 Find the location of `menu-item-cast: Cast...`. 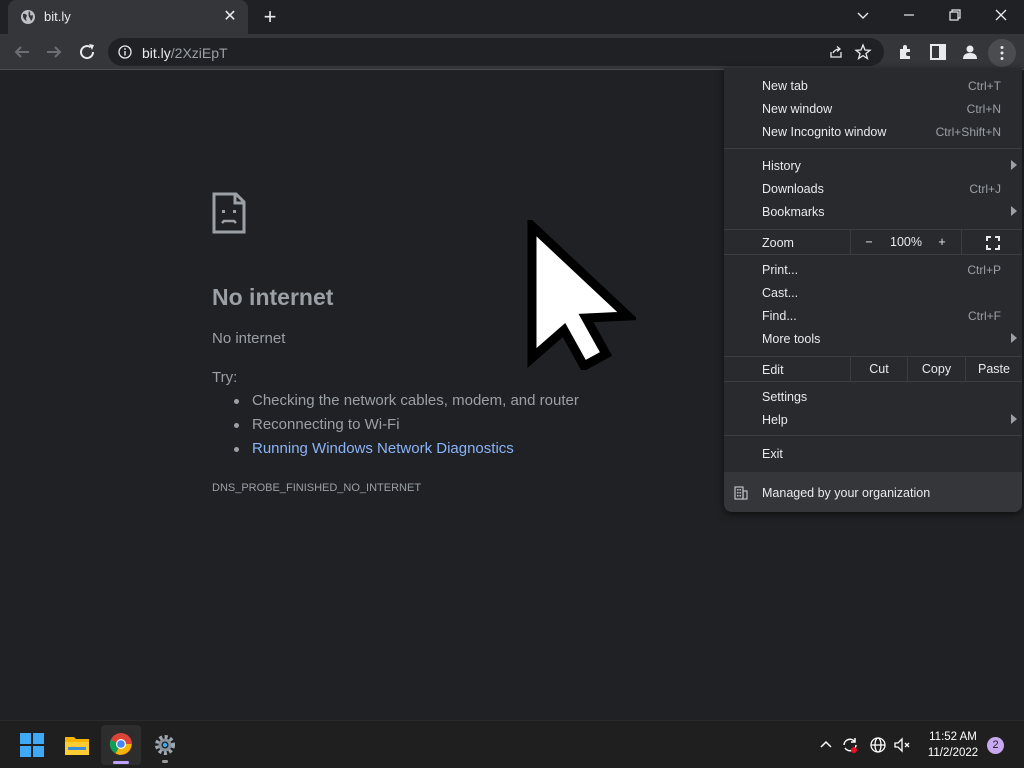

menu-item-cast: Cast... is located at coordinates (873, 293).